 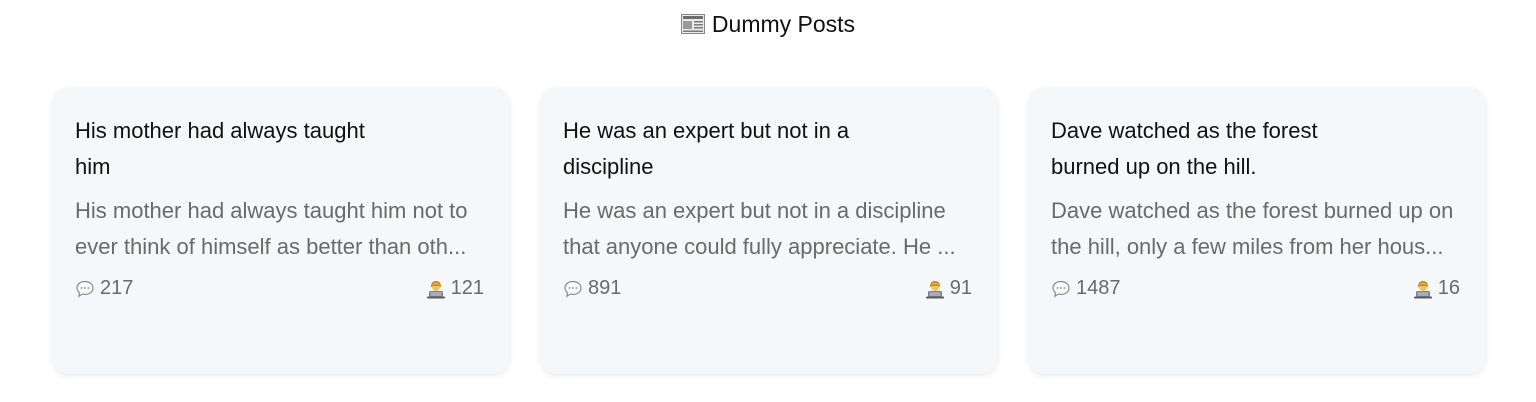 I want to click on comment-count-value: 217, so click(x=117, y=288).